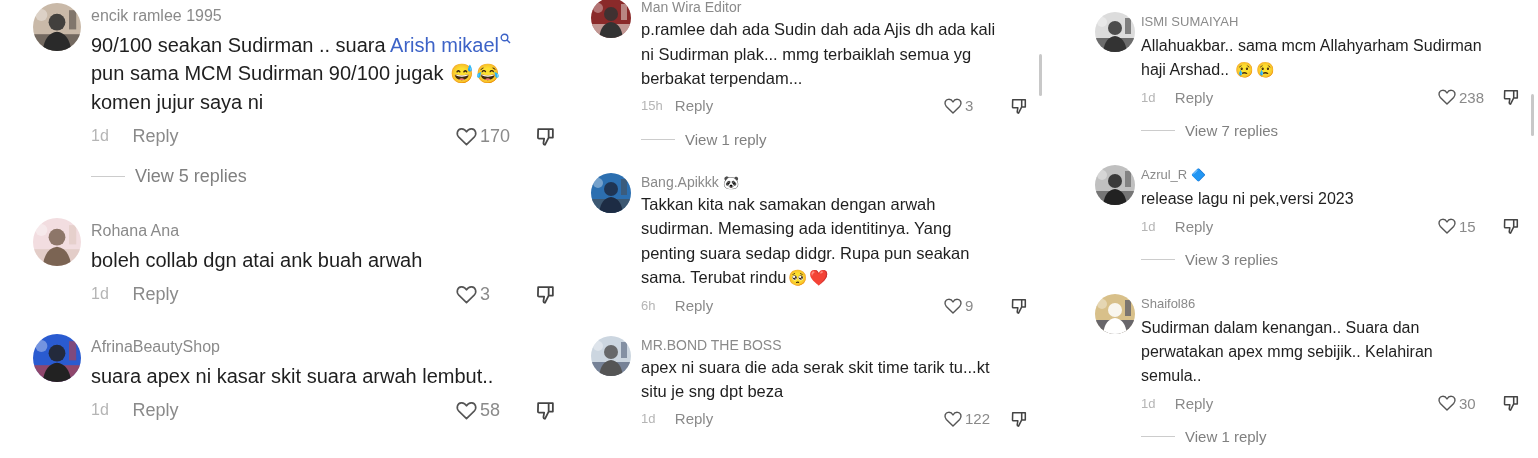  What do you see at coordinates (649, 305) in the screenshot?
I see `timestamp: 6h` at bounding box center [649, 305].